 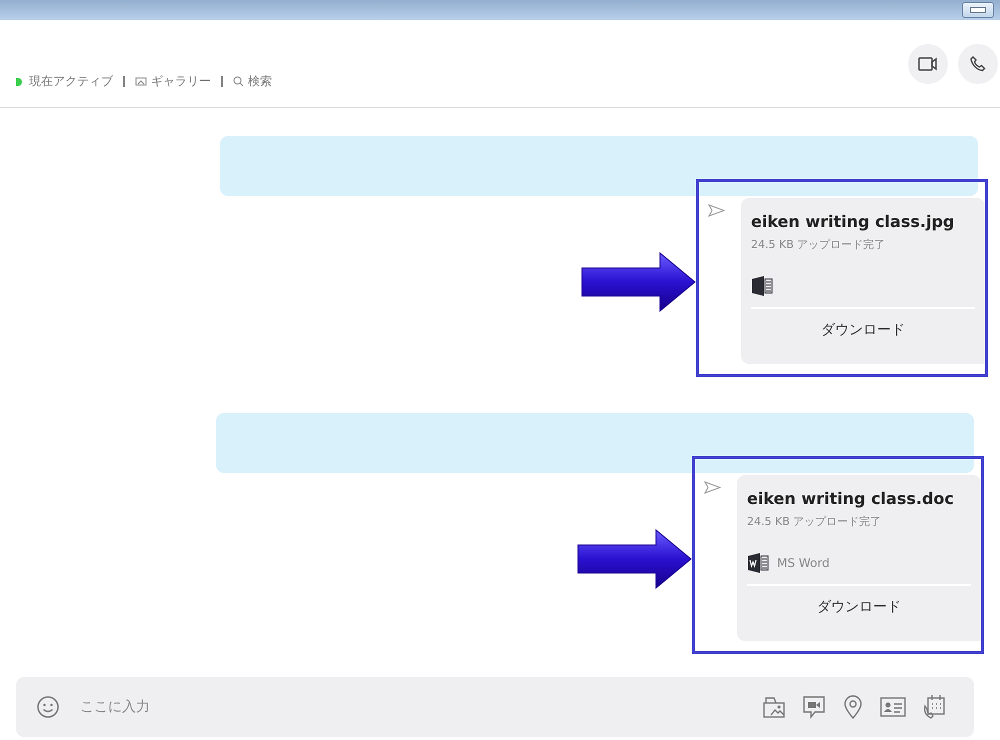 What do you see at coordinates (774, 707) in the screenshot?
I see `image-icon` at bounding box center [774, 707].